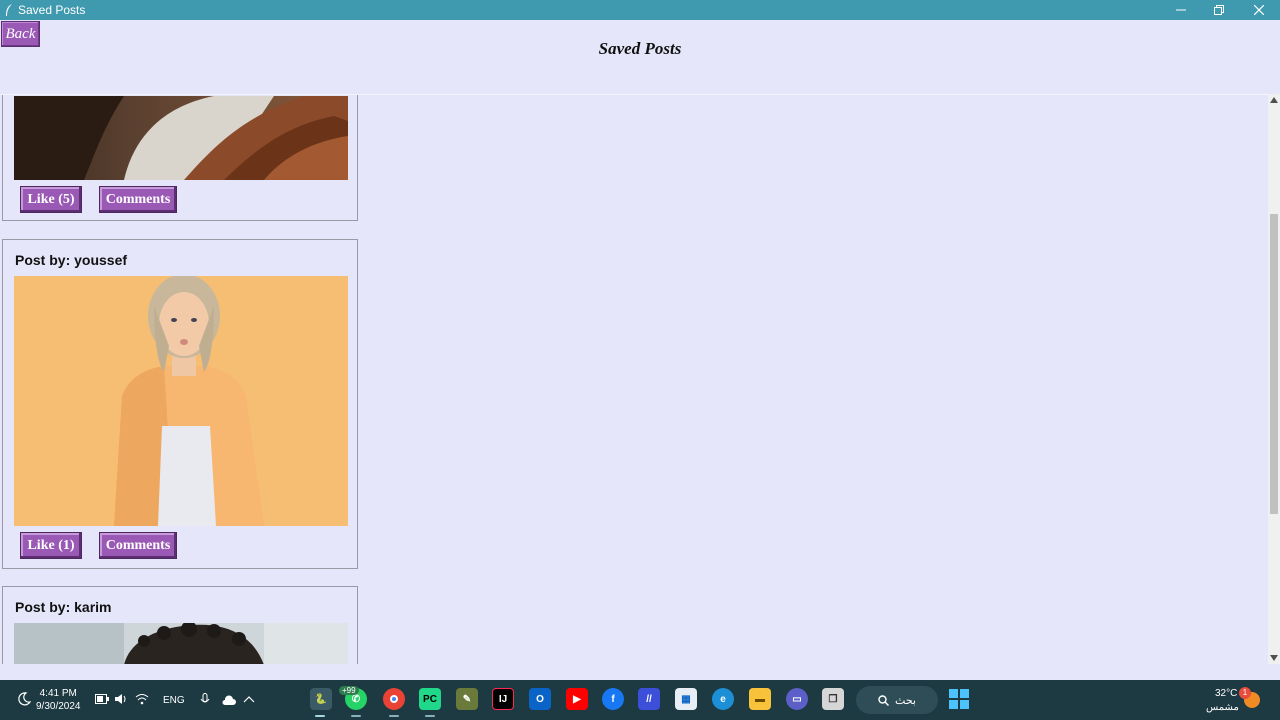 This screenshot has height=720, width=1280. What do you see at coordinates (71, 260) in the screenshot?
I see `post-author: Post by: youssef` at bounding box center [71, 260].